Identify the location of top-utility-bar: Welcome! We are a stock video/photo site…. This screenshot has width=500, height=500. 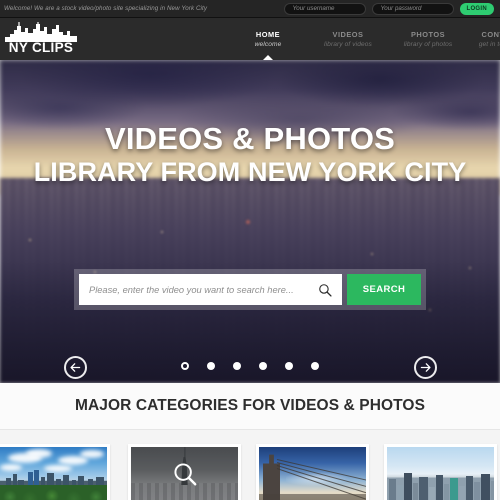
(250, 9).